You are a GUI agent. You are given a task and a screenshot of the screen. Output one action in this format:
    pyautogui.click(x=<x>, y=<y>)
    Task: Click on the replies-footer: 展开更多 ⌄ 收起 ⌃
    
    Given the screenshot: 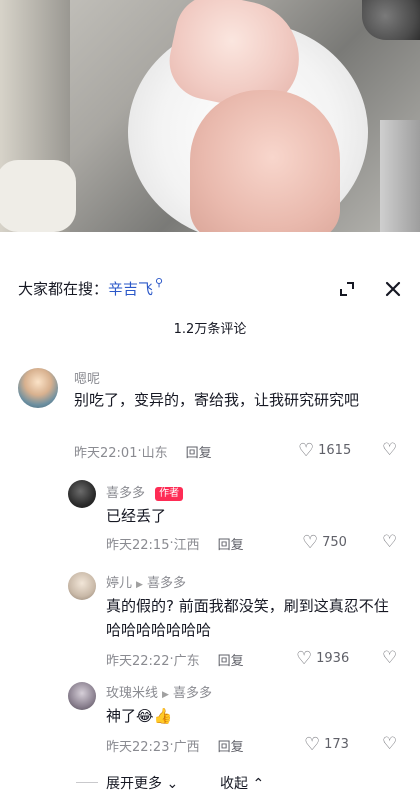 What is the action you would take?
    pyautogui.click(x=210, y=782)
    